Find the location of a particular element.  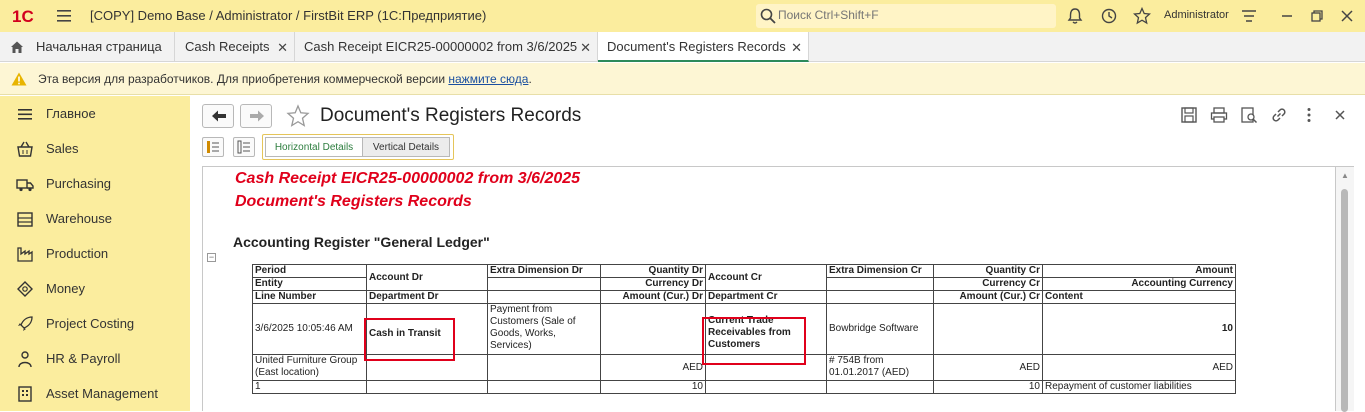

header-department-cr: Department Cr is located at coordinates (766, 297).